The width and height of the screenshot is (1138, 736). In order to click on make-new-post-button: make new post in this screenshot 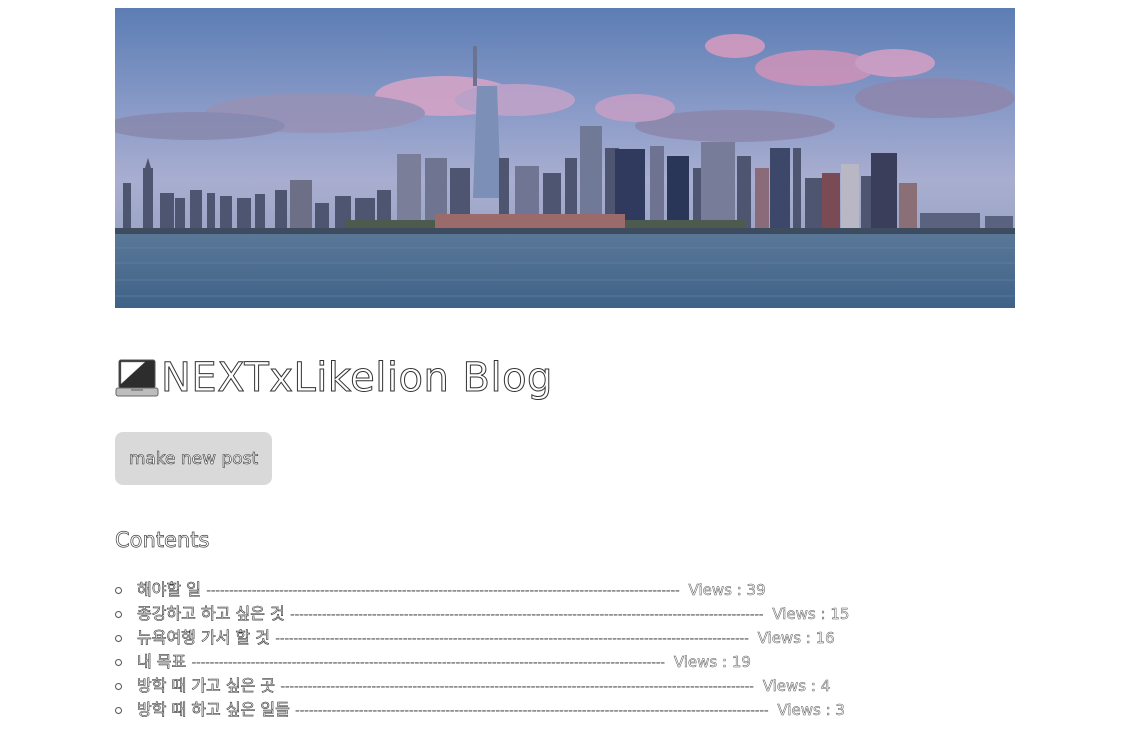, I will do `click(193, 458)`.